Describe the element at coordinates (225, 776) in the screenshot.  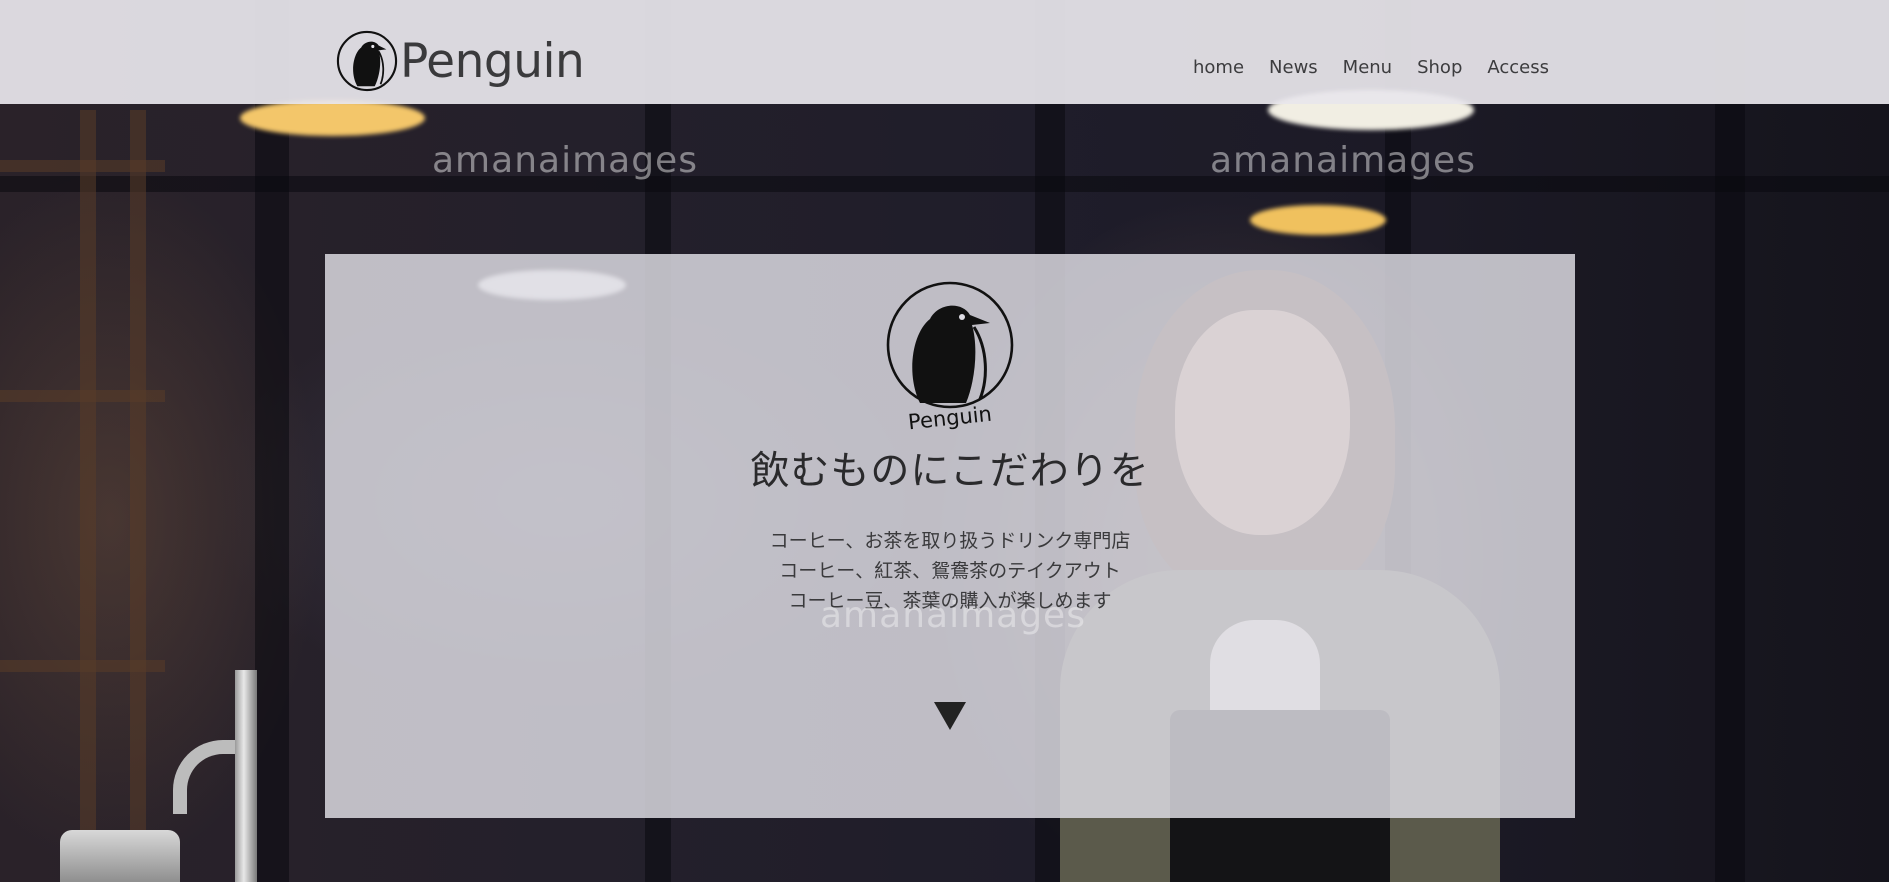
I see `background-kettle` at that location.